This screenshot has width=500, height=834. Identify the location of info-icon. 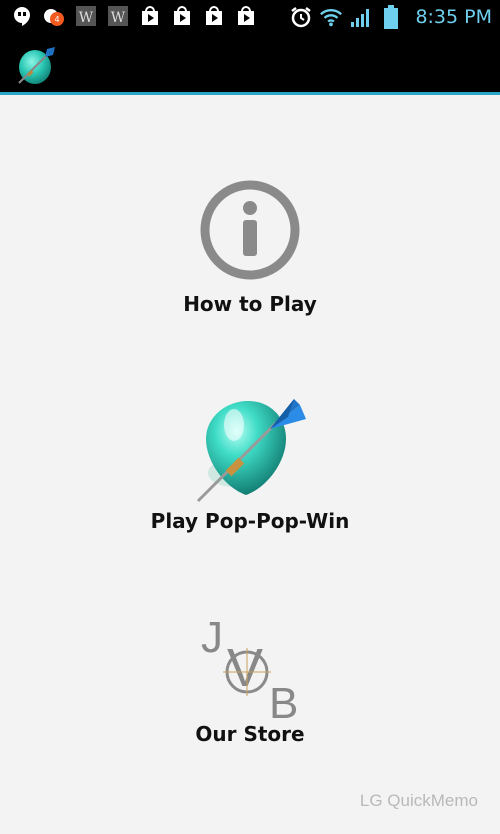
(250, 230).